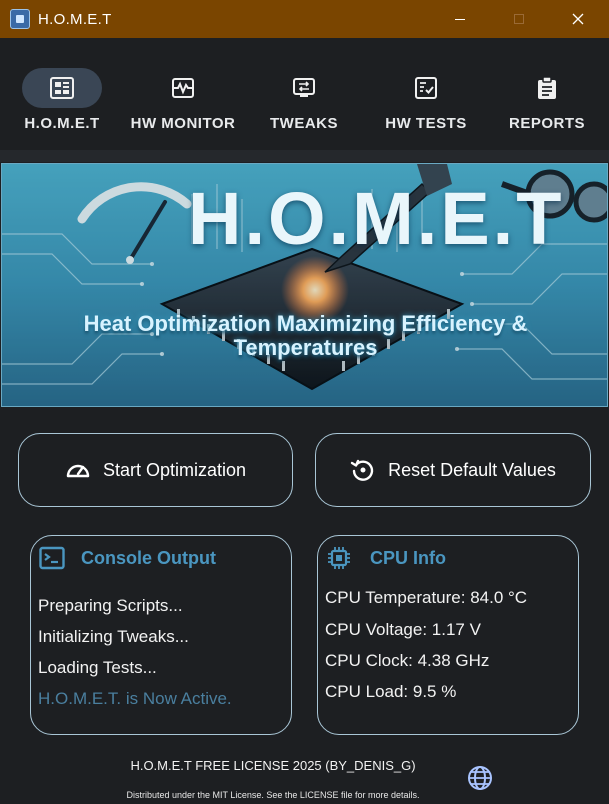 This screenshot has width=609, height=804. I want to click on tab-hw-monitor-label: HW MONITOR, so click(183, 123).